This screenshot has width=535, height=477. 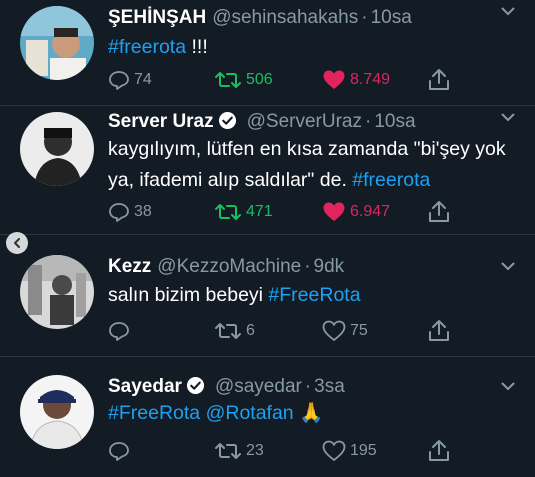 I want to click on user-handle: @KezzoMachine, so click(x=229, y=266).